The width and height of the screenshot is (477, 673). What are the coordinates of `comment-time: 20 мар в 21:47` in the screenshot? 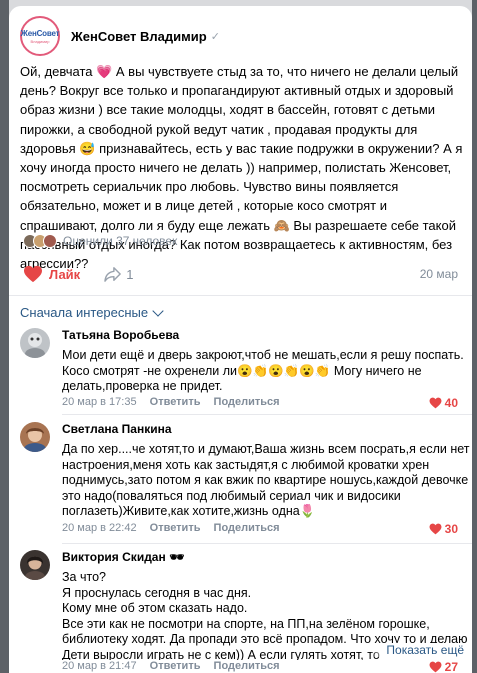 It's located at (99, 666).